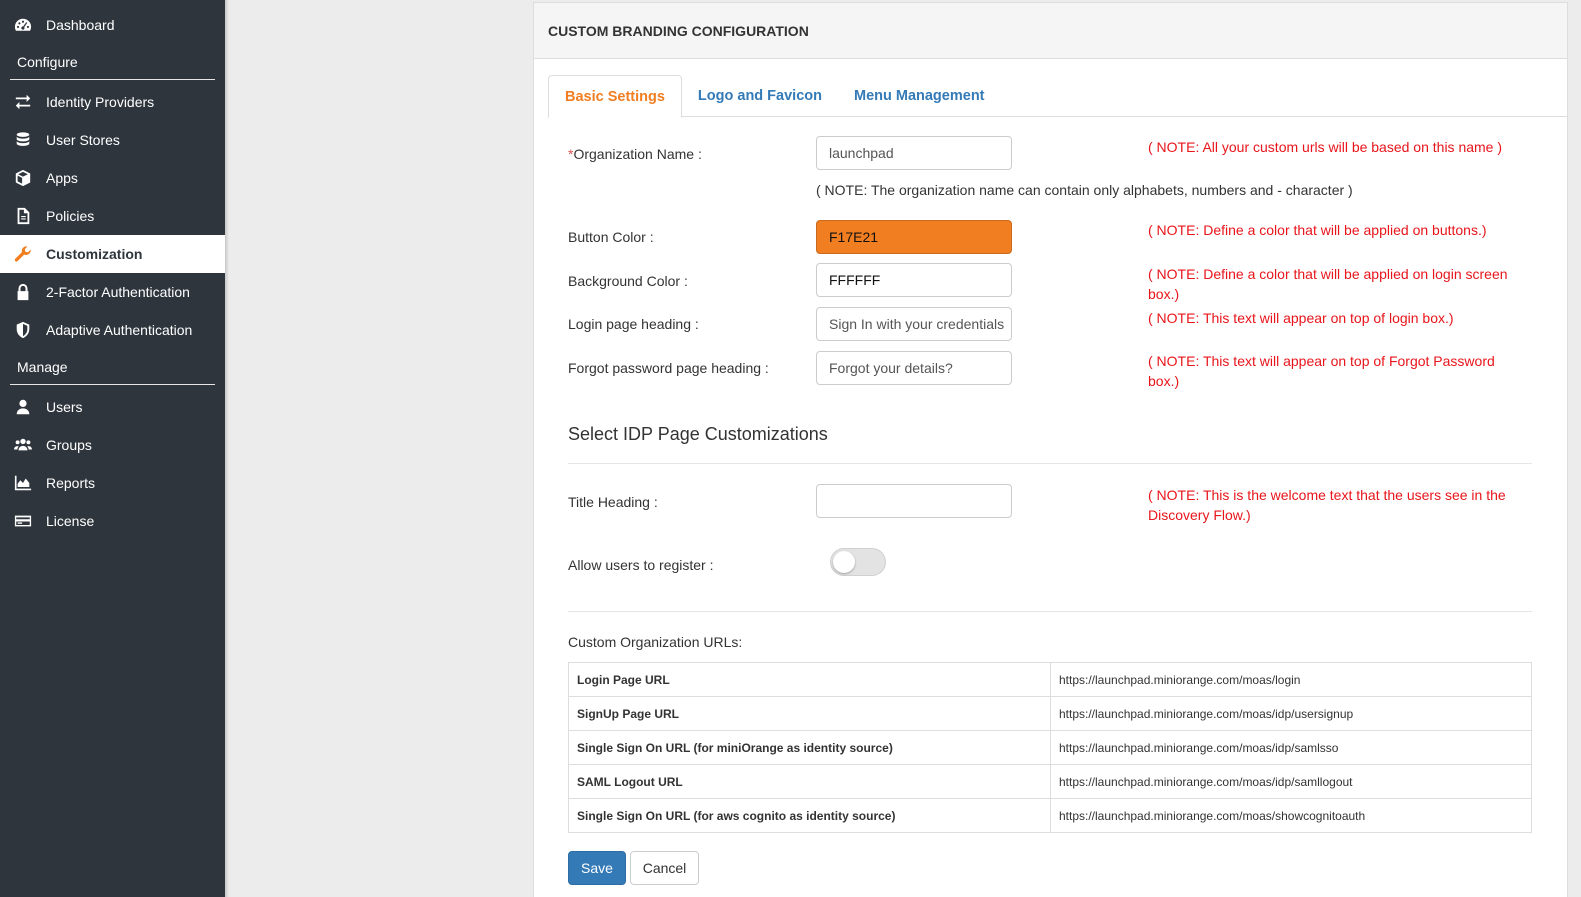  What do you see at coordinates (23, 521) in the screenshot?
I see `credit-card-icon` at bounding box center [23, 521].